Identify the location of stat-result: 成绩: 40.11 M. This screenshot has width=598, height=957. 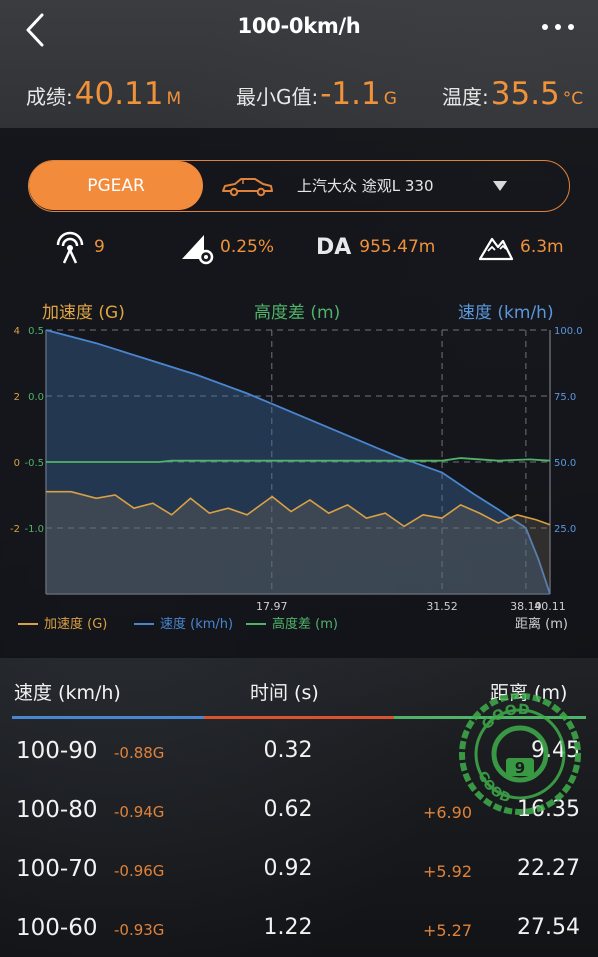
(103, 95).